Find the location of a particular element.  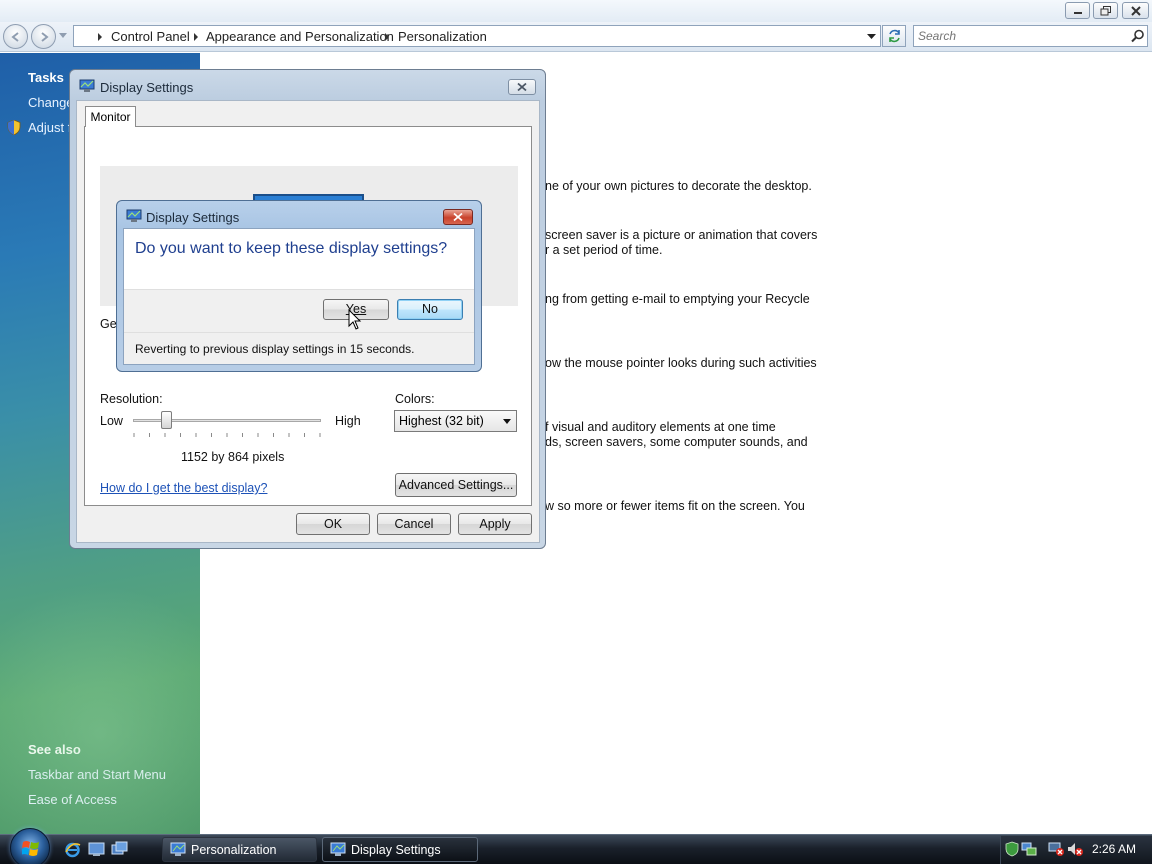

start-button is located at coordinates (30, 846).